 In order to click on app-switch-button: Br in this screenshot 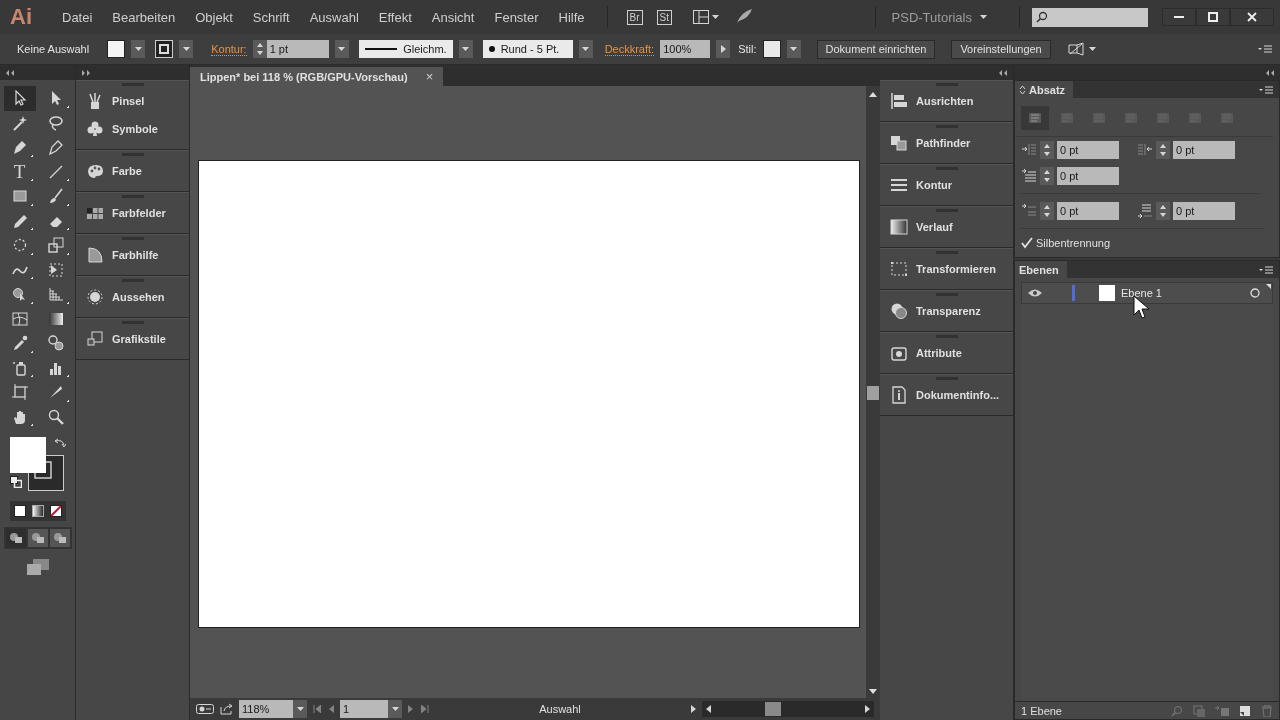, I will do `click(634, 17)`.